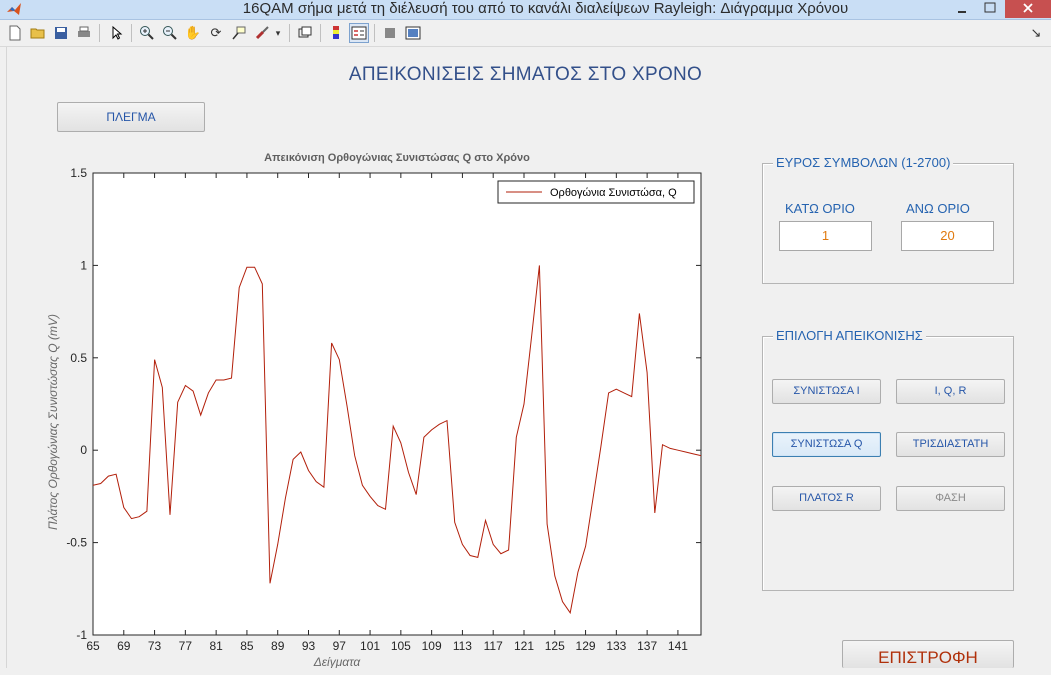 This screenshot has width=1051, height=675. Describe the element at coordinates (826, 444) in the screenshot. I see `component-q-button: ΣΥΝΙΣΤΩΣΑ Q` at that location.